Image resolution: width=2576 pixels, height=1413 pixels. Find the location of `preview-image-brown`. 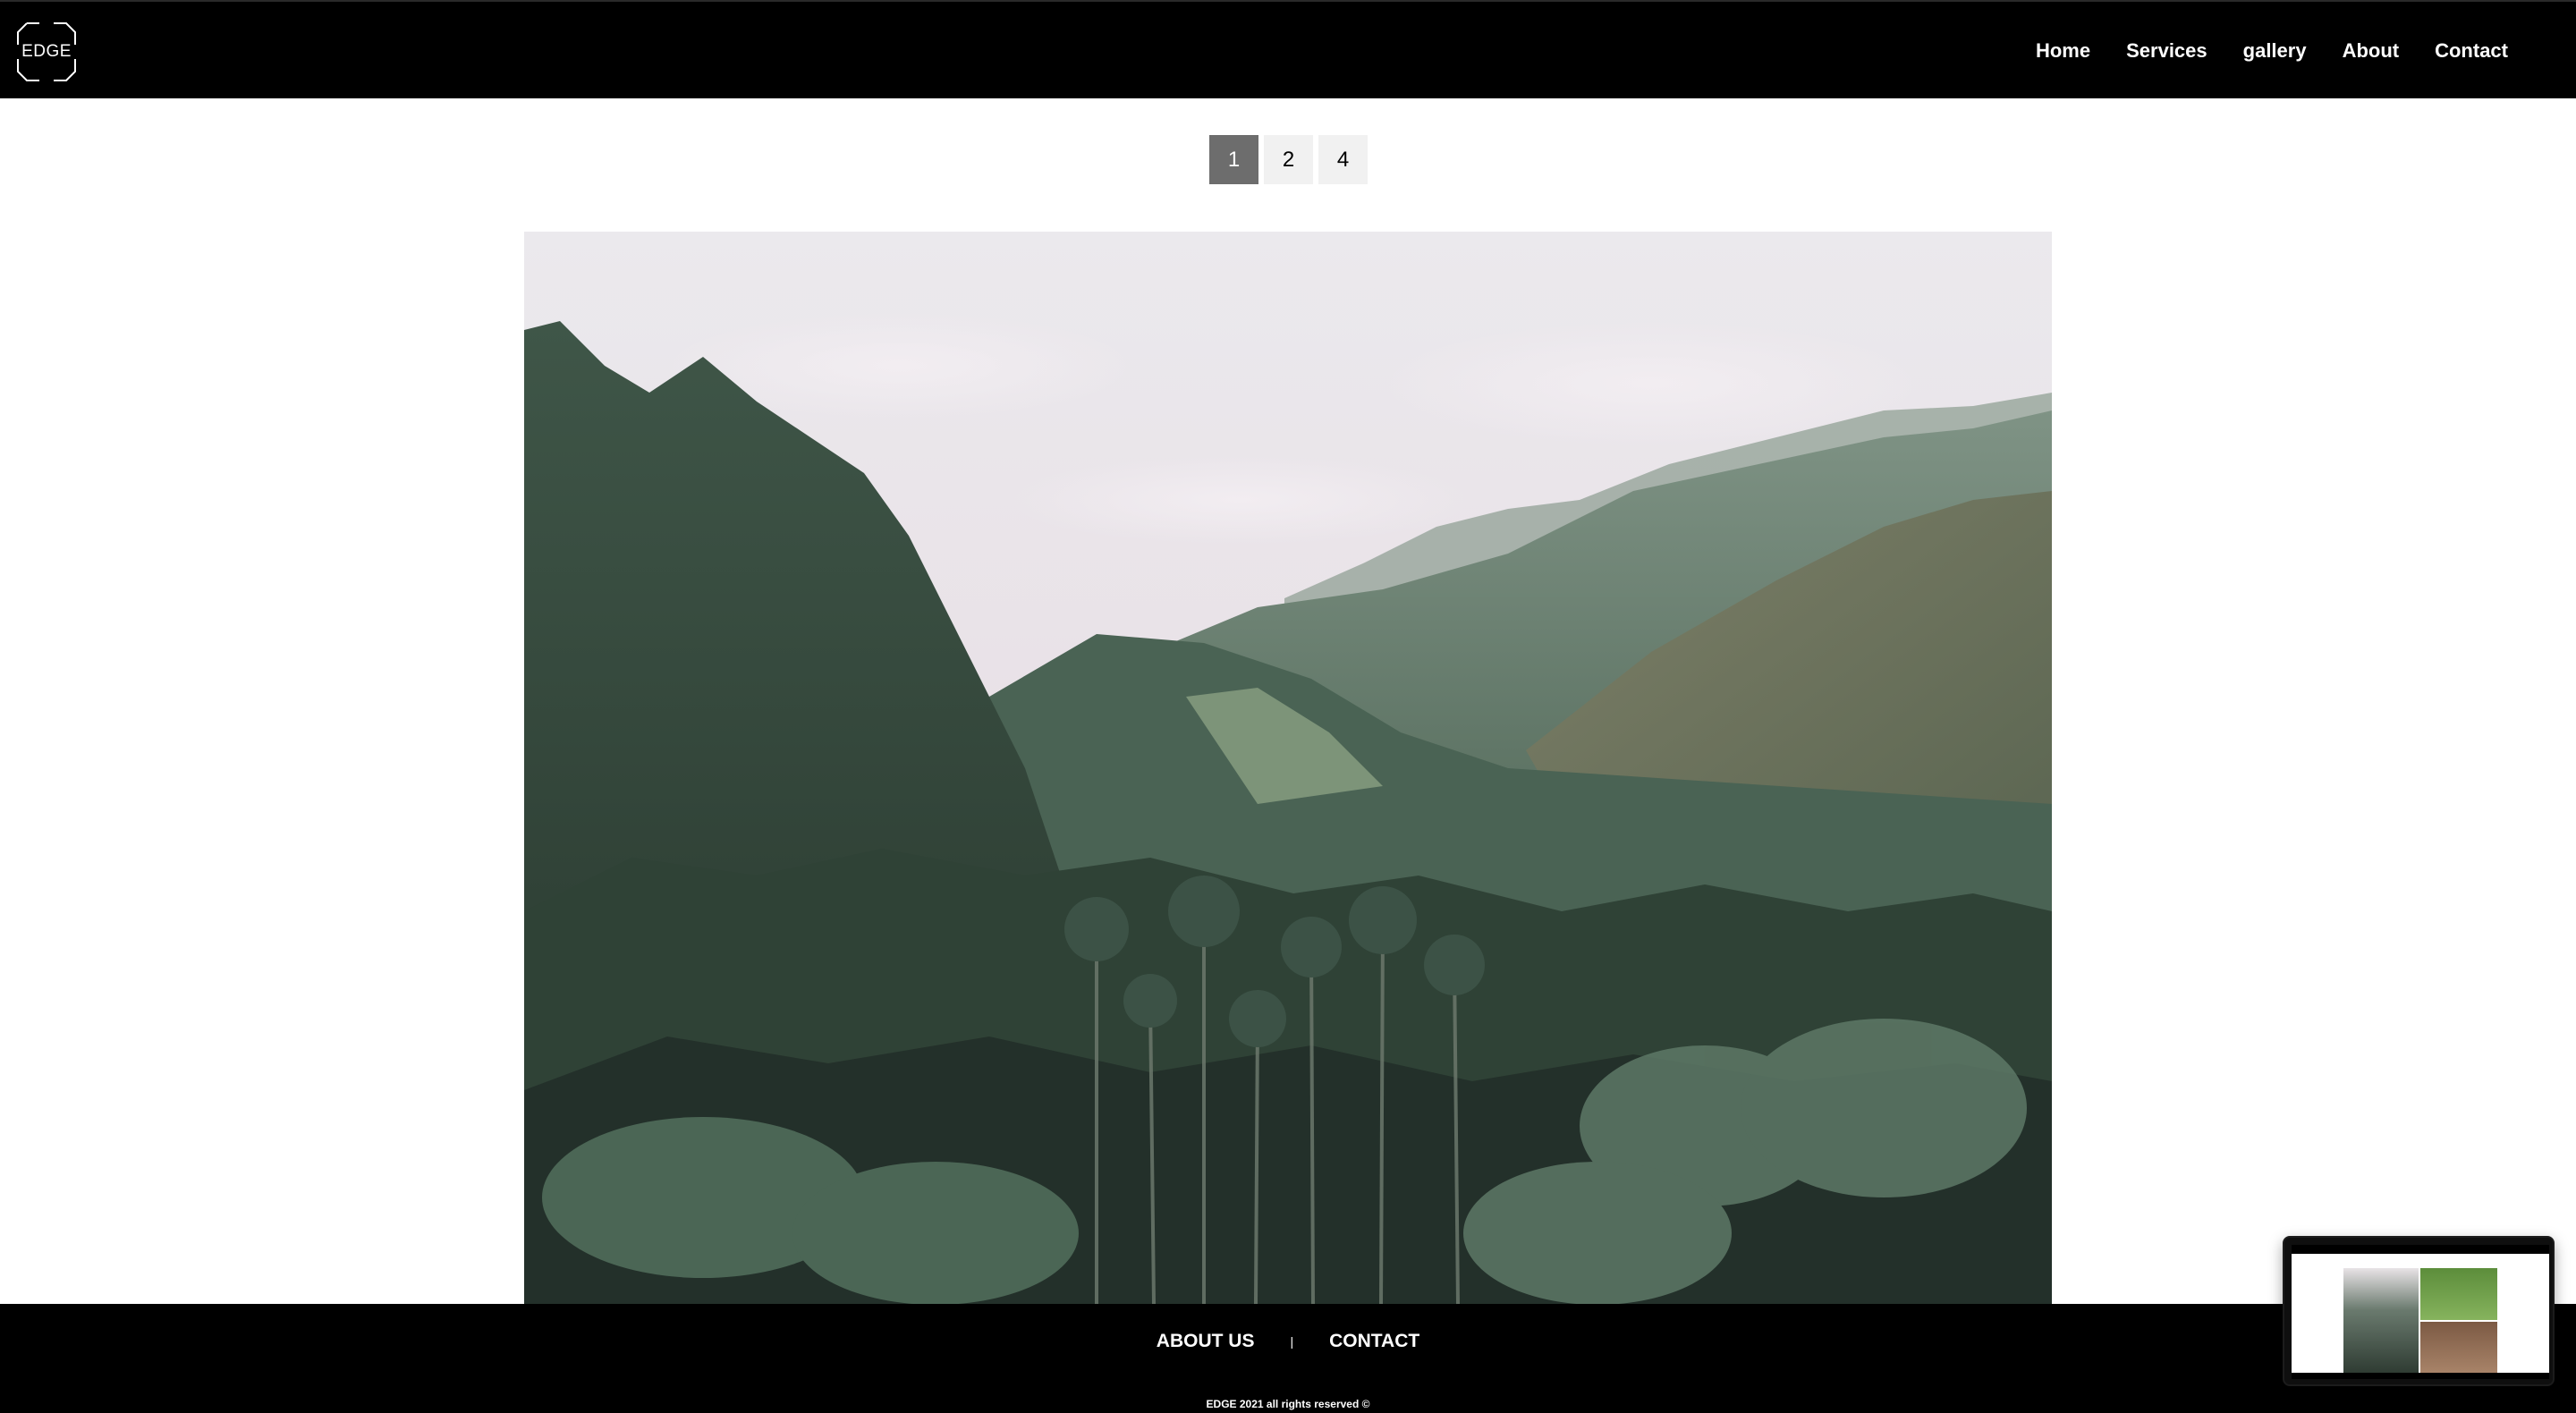

preview-image-brown is located at coordinates (2458, 1347).